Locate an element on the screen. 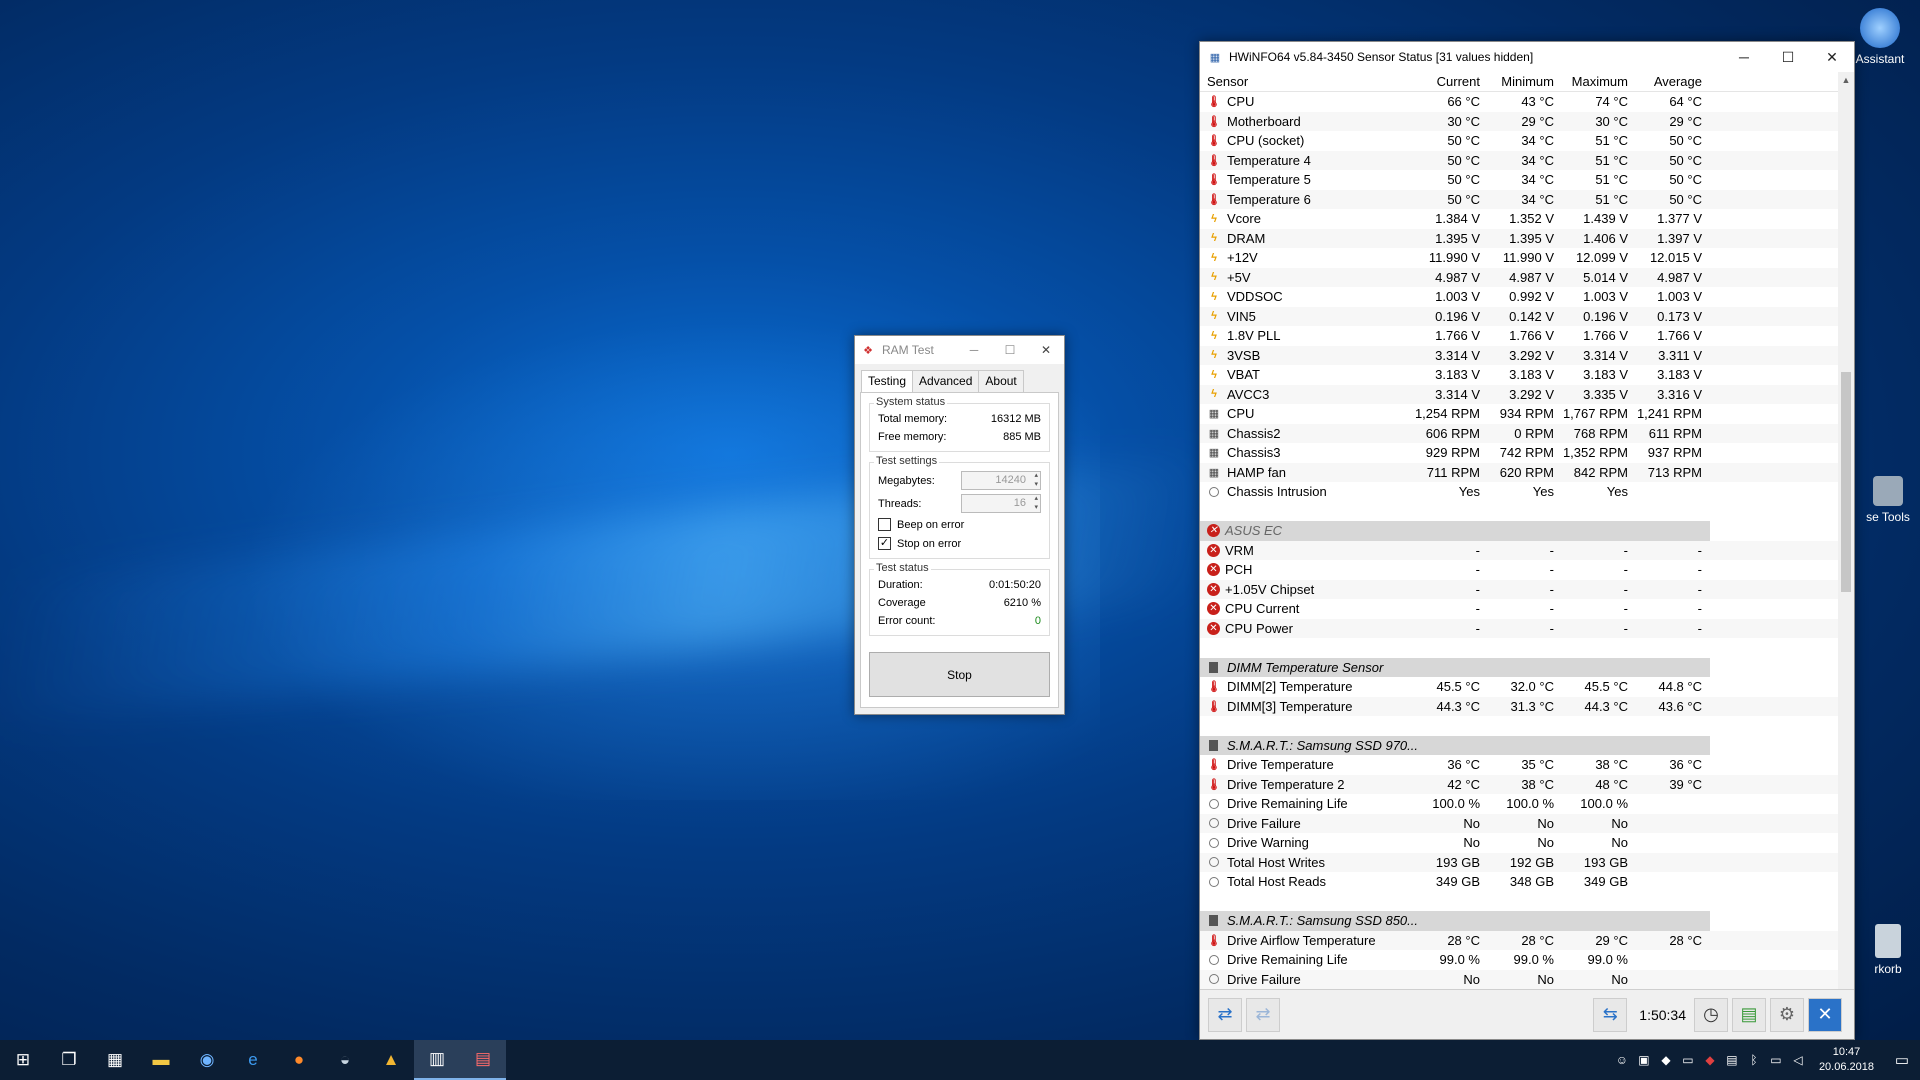 Image resolution: width=1920 pixels, height=1080 pixels. sensor-row: 🌡 Motherboard 30 °C 29 °C 30 °C 29 °C is located at coordinates (1520, 121).